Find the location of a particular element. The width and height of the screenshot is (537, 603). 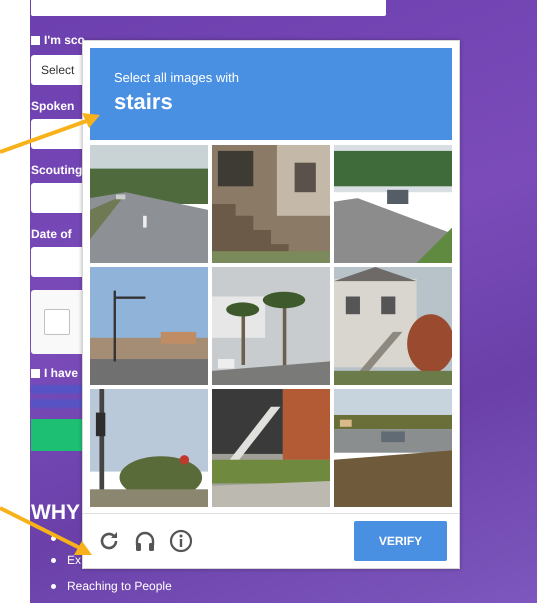

instruction-text: Select all images with is located at coordinates (177, 77).